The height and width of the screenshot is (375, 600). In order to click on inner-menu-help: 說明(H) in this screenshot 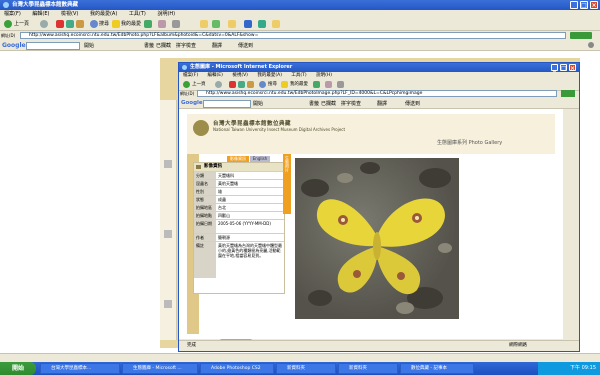, I will do `click(324, 75)`.